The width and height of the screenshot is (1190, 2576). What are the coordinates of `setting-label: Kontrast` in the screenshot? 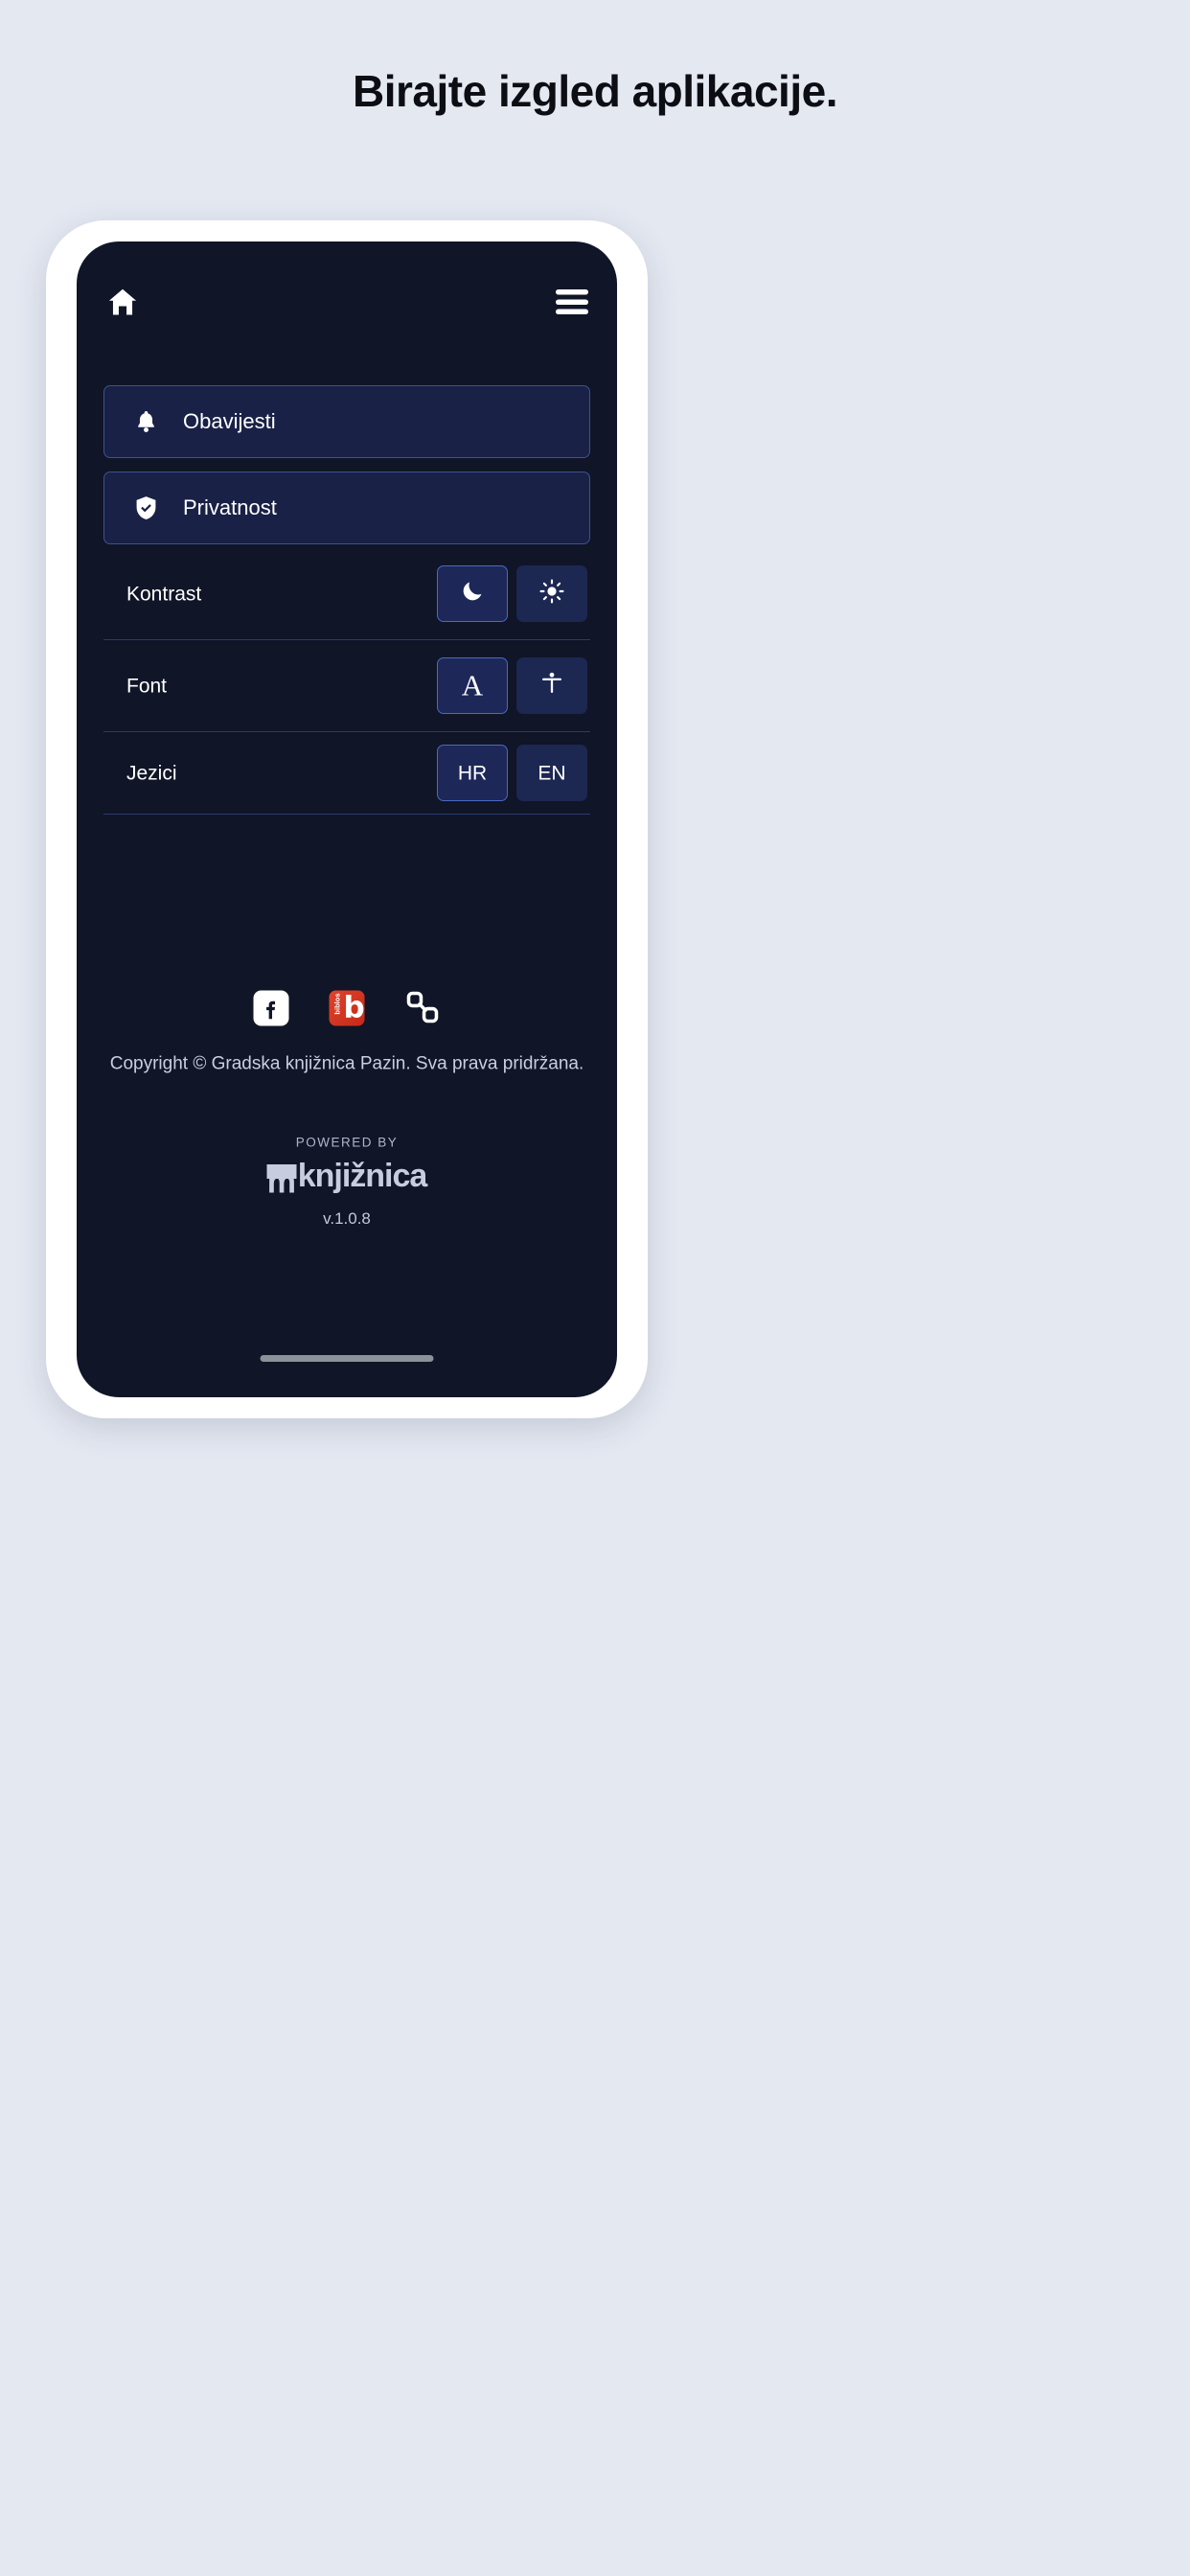 It's located at (164, 594).